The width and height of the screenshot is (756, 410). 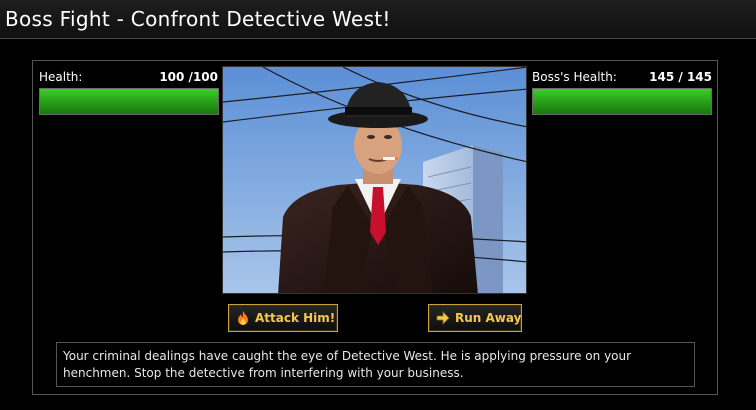 I want to click on fire-icon, so click(x=243, y=318).